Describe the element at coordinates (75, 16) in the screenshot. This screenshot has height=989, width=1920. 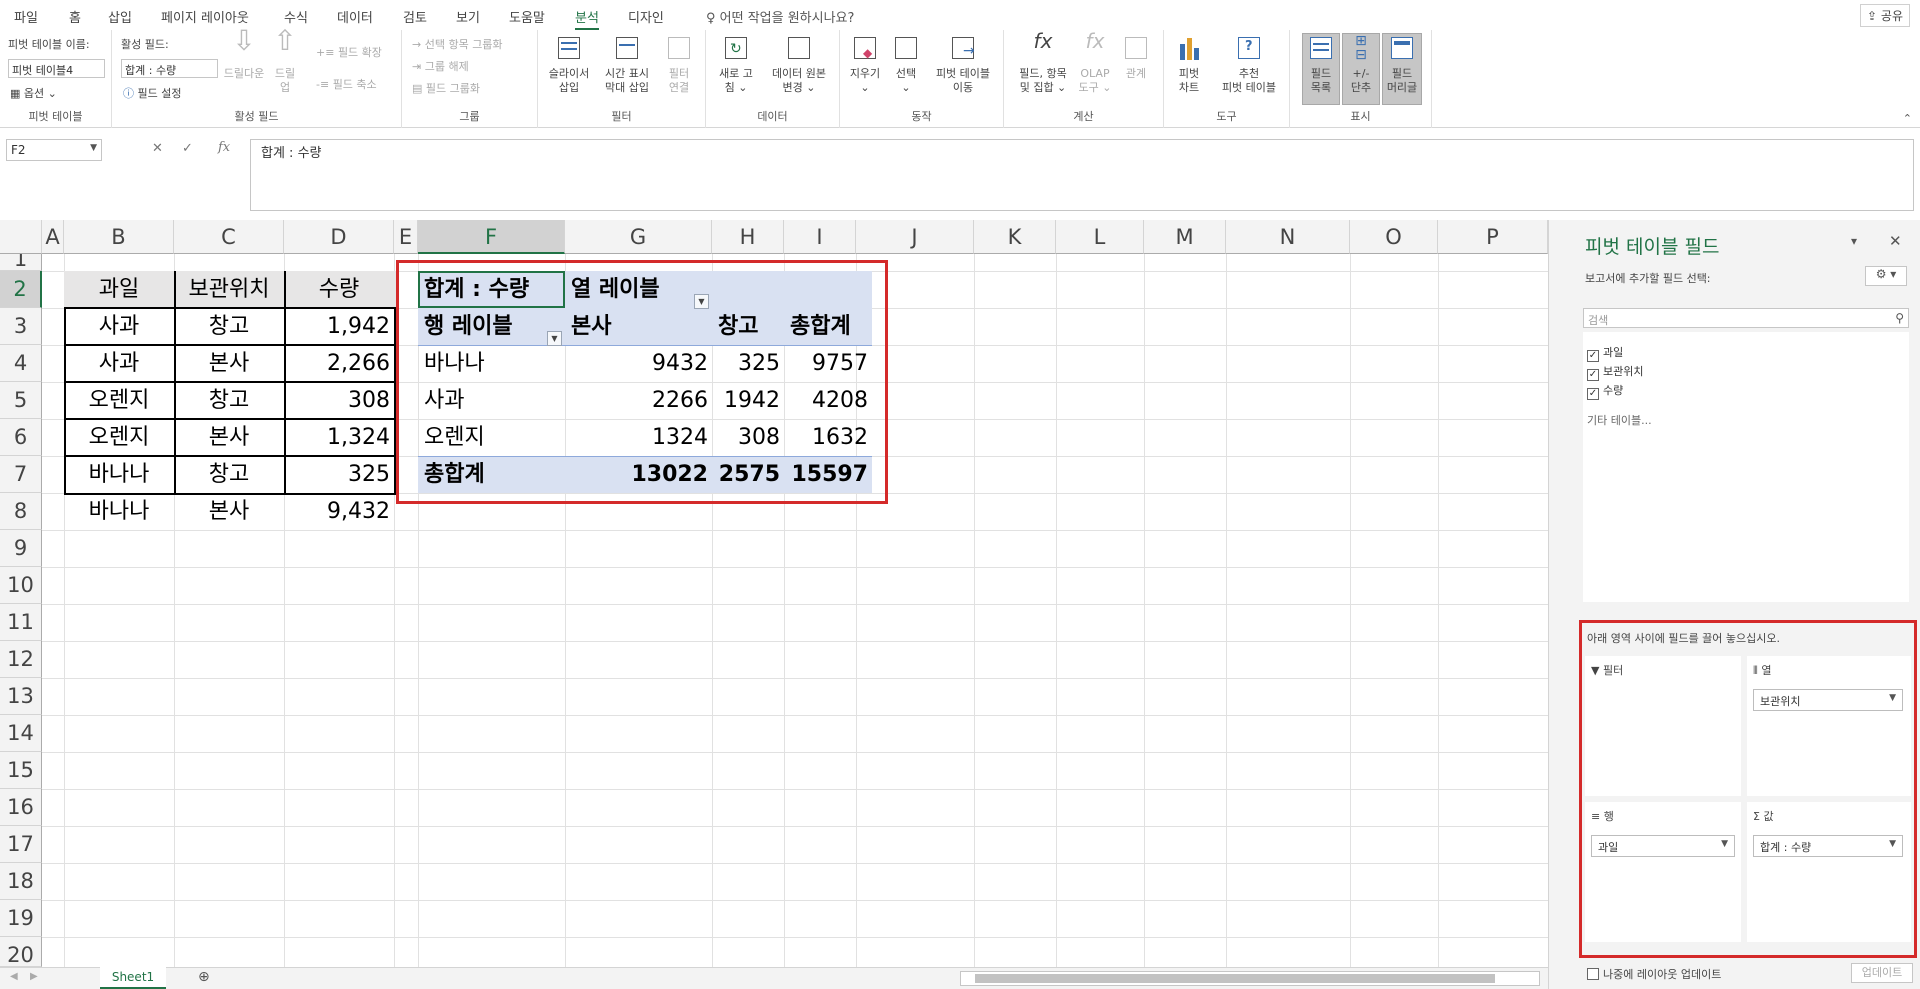
I see `menu-home: 홈` at that location.